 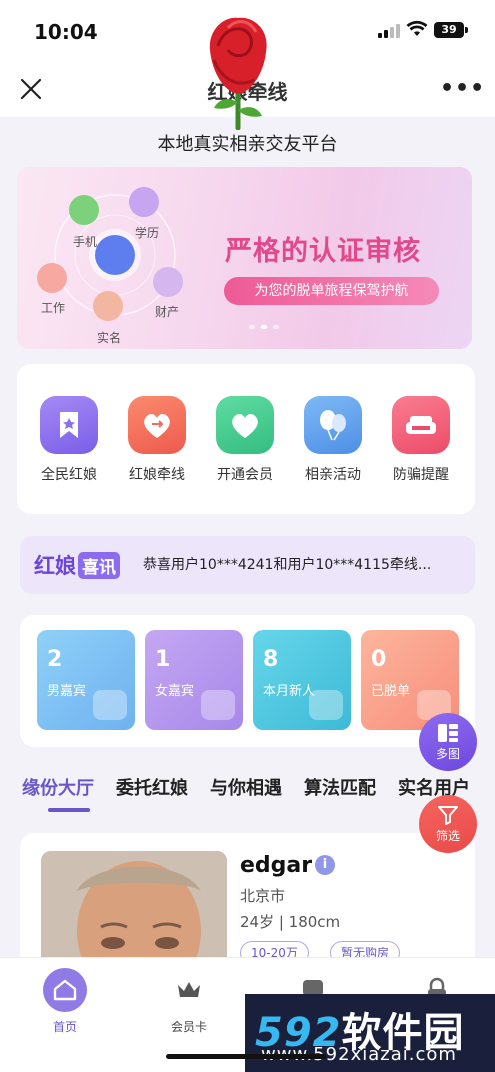 I want to click on news-logo: 红娘 喜讯, so click(x=77, y=565).